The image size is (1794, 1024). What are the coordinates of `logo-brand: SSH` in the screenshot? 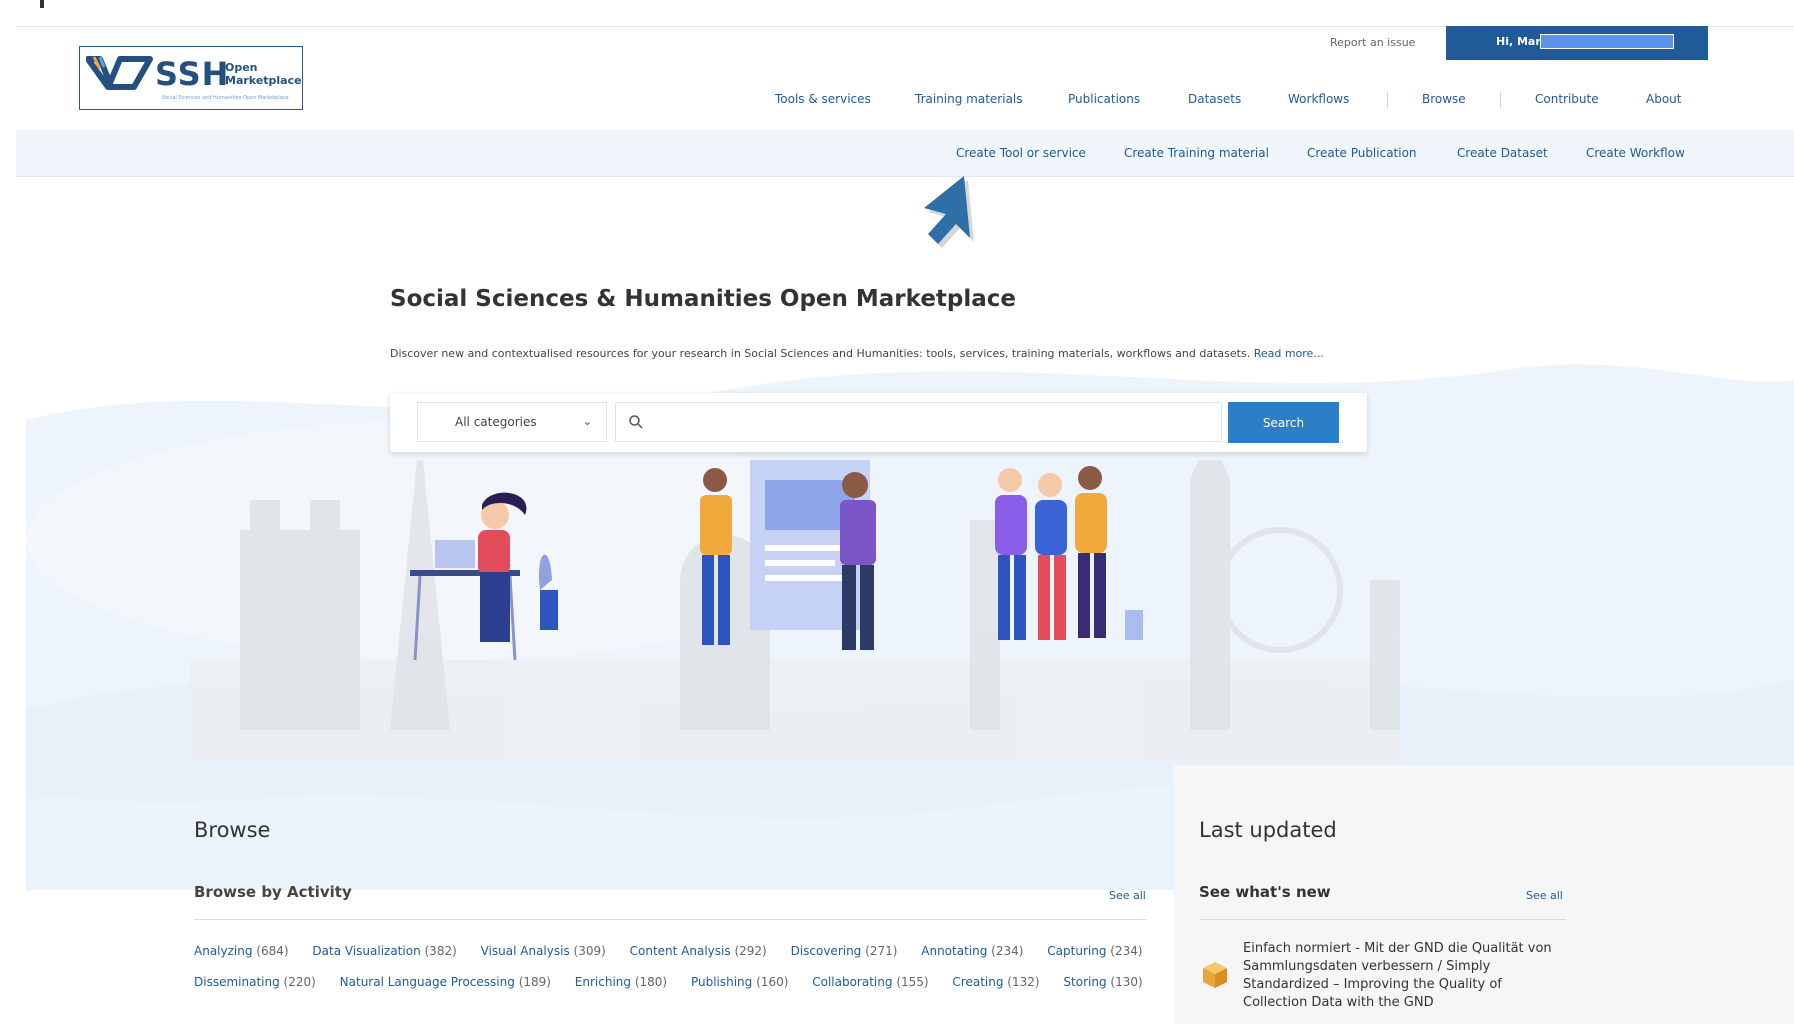 It's located at (192, 74).